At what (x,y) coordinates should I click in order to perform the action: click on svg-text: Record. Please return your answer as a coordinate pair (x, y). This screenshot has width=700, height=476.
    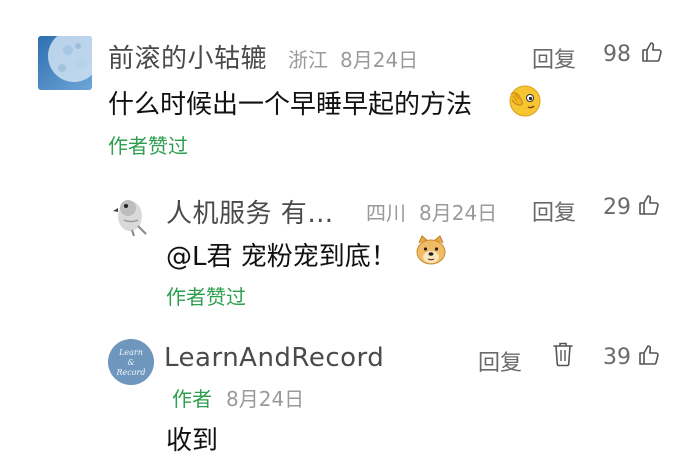
    Looking at the image, I should click on (131, 372).